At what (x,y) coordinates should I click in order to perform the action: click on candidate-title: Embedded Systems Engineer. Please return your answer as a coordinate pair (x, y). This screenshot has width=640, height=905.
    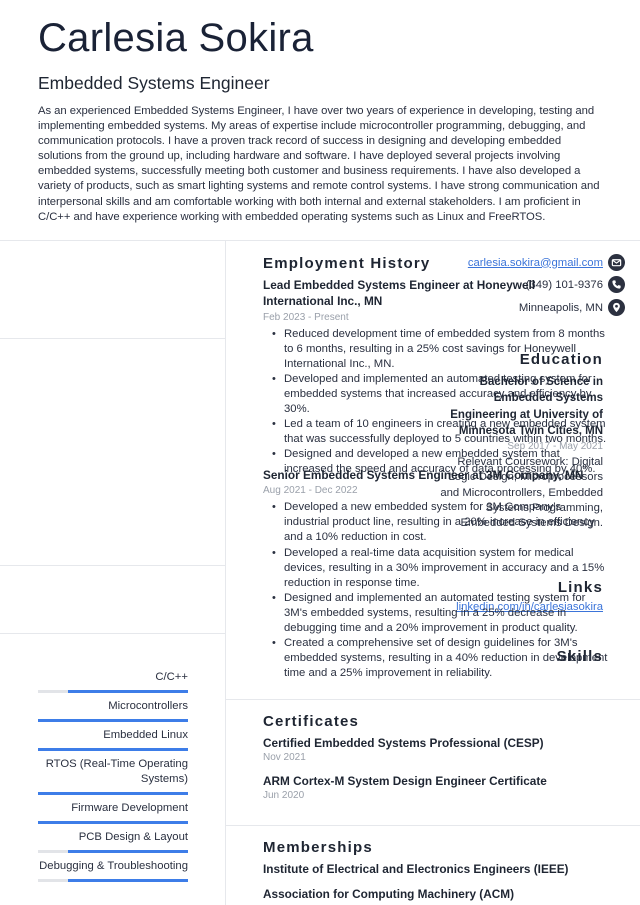
    Looking at the image, I should click on (154, 83).